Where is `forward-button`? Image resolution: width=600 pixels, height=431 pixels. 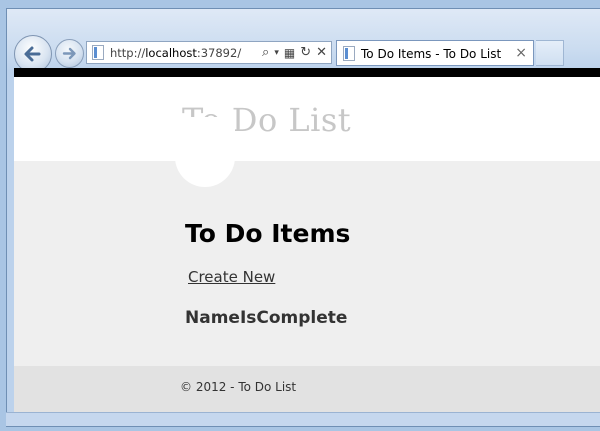 forward-button is located at coordinates (69, 53).